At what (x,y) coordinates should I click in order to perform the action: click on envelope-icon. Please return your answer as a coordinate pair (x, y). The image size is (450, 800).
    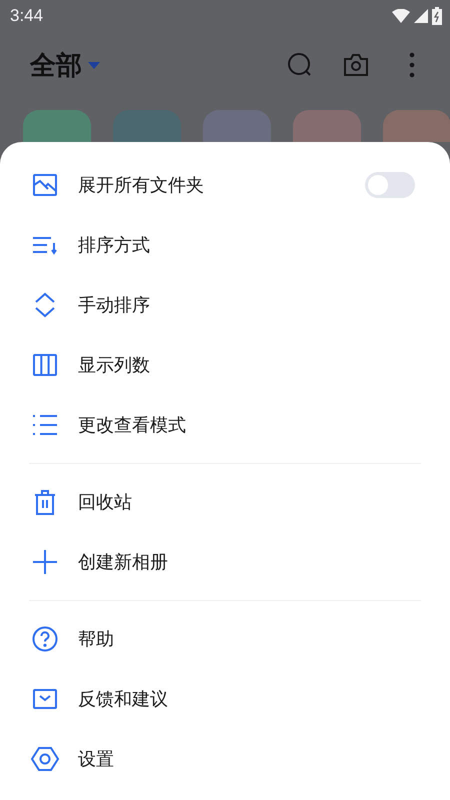
    Looking at the image, I should click on (45, 699).